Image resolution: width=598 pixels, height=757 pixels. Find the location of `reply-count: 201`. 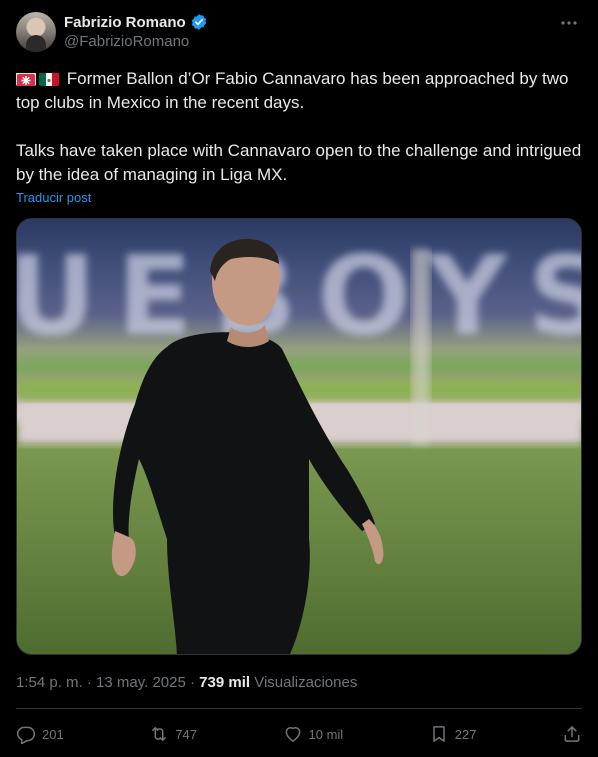

reply-count: 201 is located at coordinates (53, 734).